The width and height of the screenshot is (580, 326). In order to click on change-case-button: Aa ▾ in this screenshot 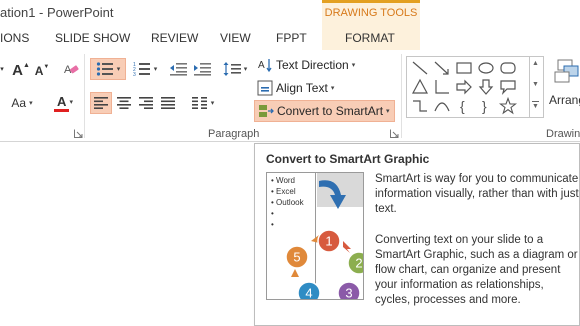, I will do `click(22, 103)`.